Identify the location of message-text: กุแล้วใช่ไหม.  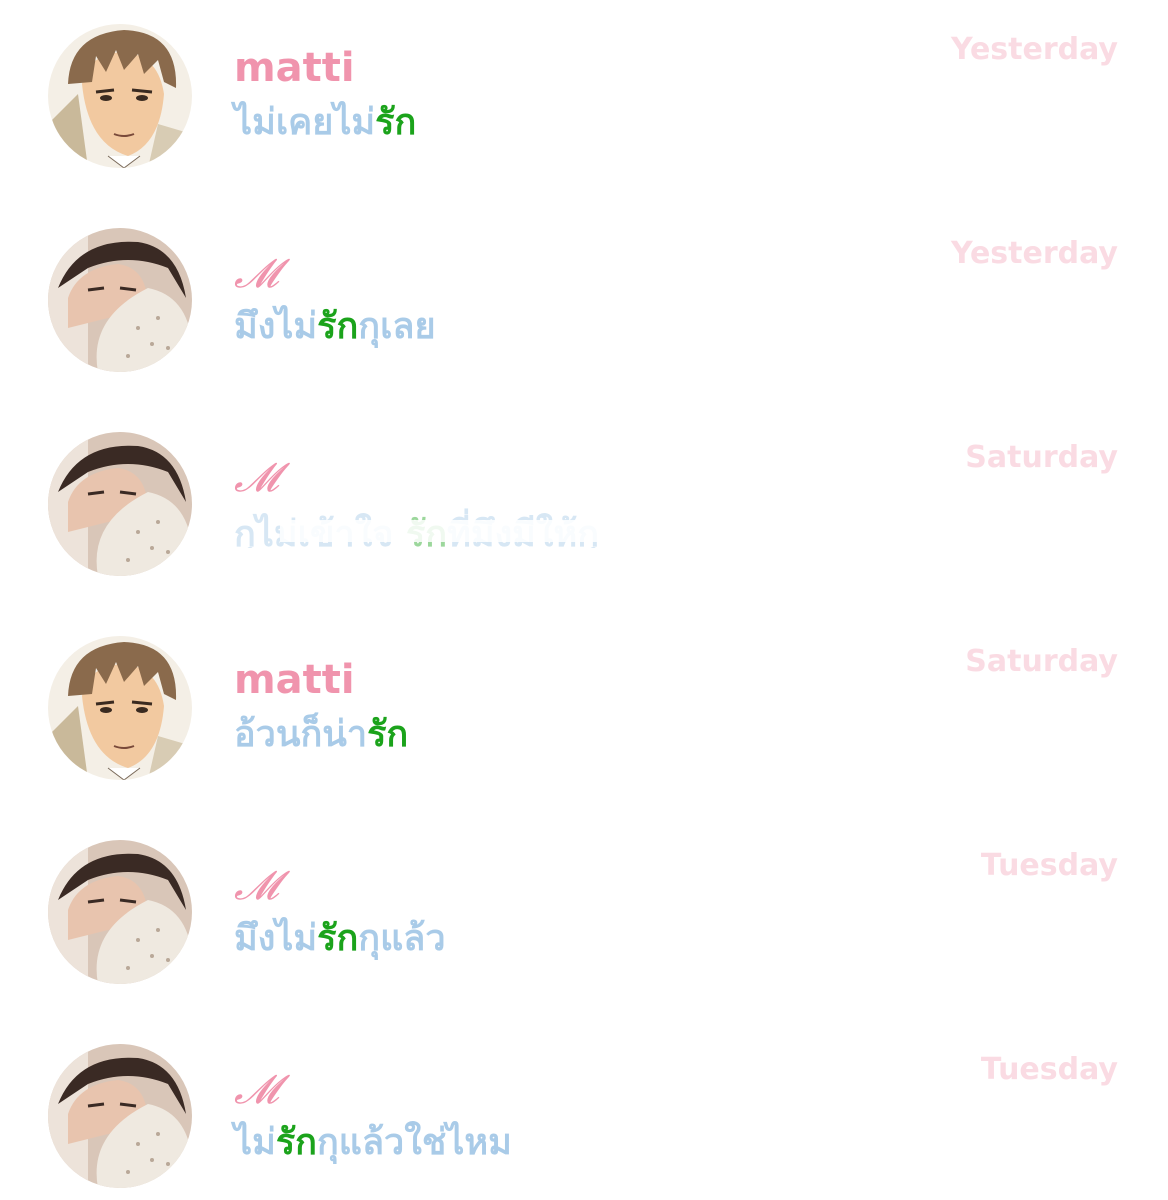
(414, 1142).